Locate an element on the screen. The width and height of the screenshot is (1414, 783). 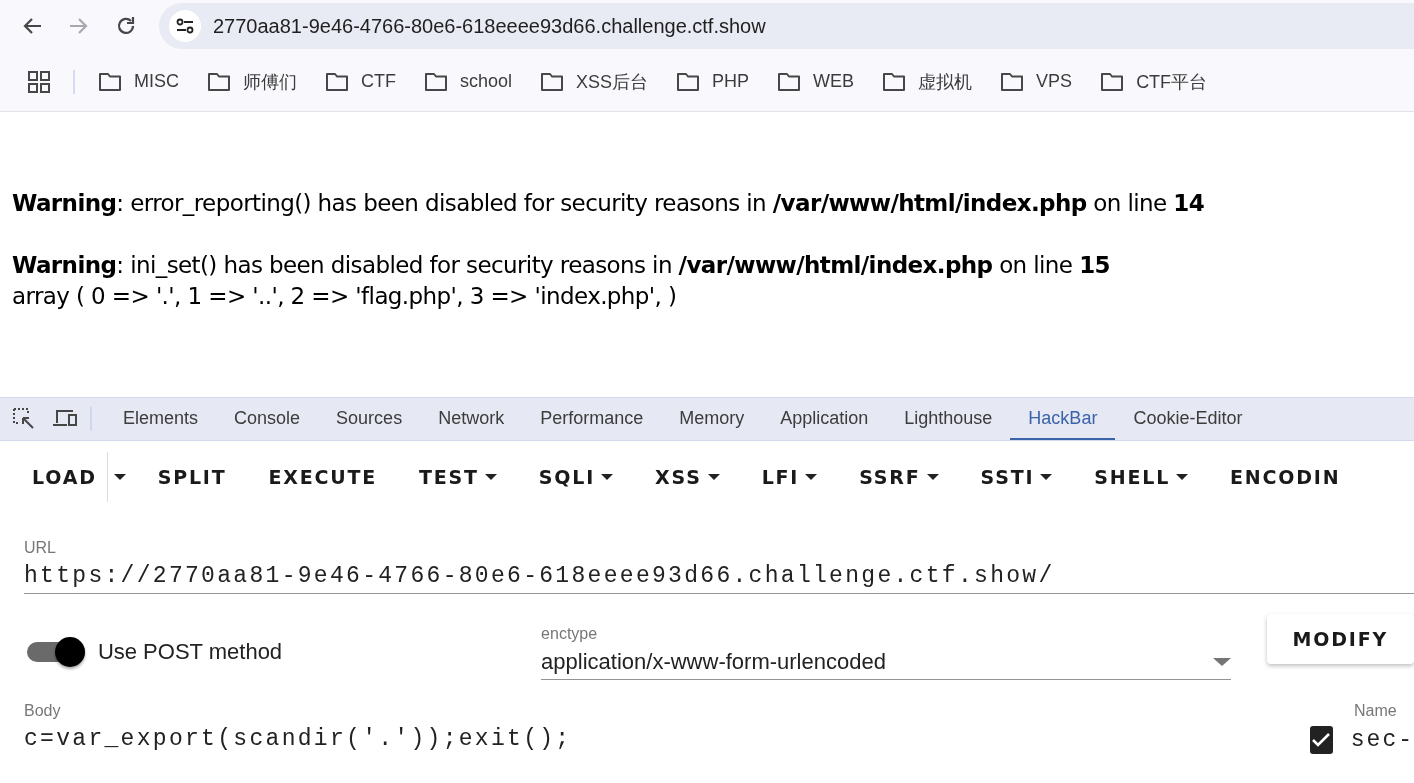
dropdown-arrow-icon is located at coordinates (1221, 661).